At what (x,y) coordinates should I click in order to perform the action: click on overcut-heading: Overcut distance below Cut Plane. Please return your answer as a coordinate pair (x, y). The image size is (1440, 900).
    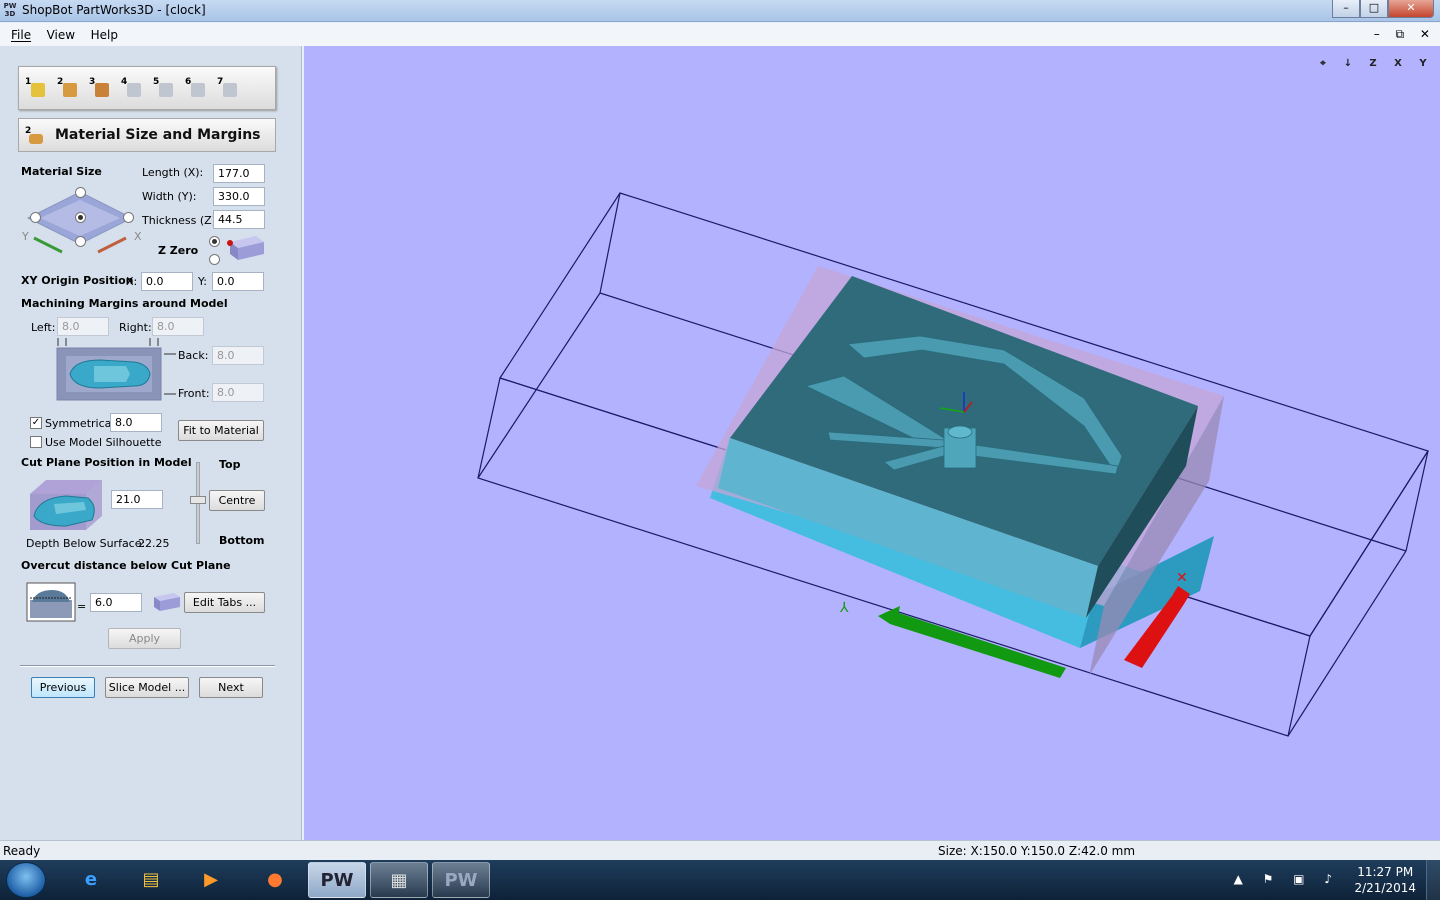
    Looking at the image, I should click on (126, 565).